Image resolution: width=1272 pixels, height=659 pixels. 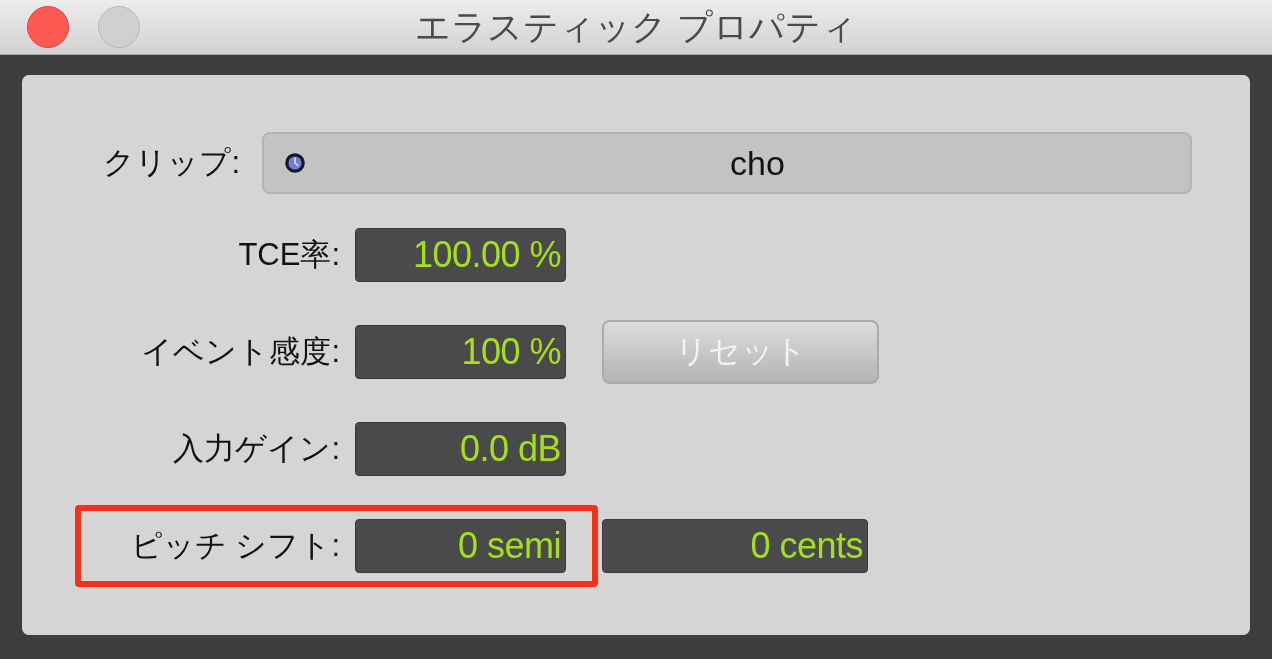 I want to click on field-label: ピッチ シフト:, so click(x=234, y=546).